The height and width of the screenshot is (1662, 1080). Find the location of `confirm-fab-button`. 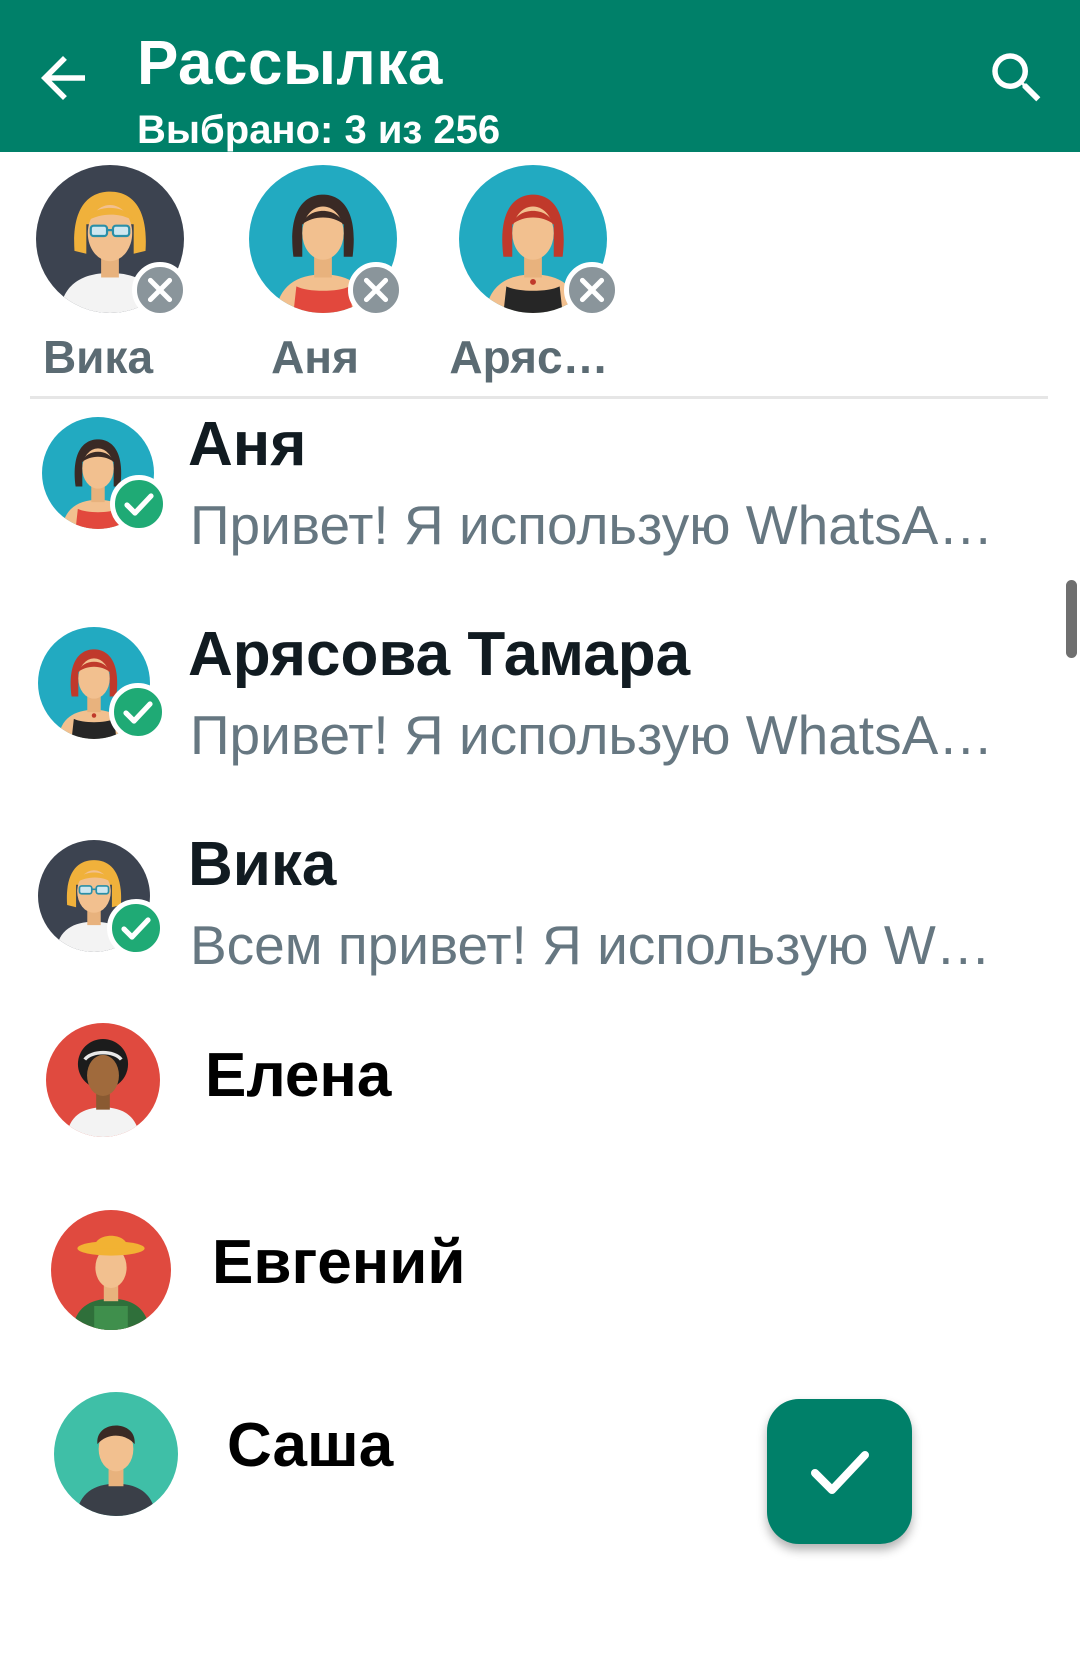

confirm-fab-button is located at coordinates (839, 1471).